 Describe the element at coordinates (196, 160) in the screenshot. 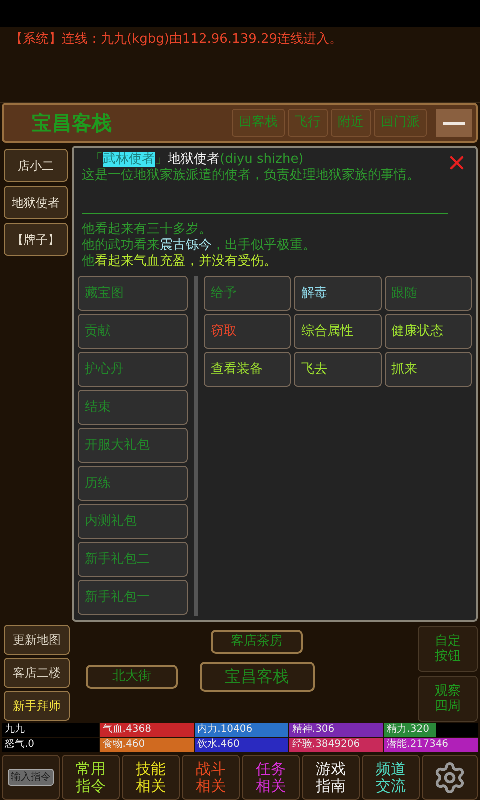

I see `npc-title: 「武林使者」地狱使者(diyu shizhe)` at that location.